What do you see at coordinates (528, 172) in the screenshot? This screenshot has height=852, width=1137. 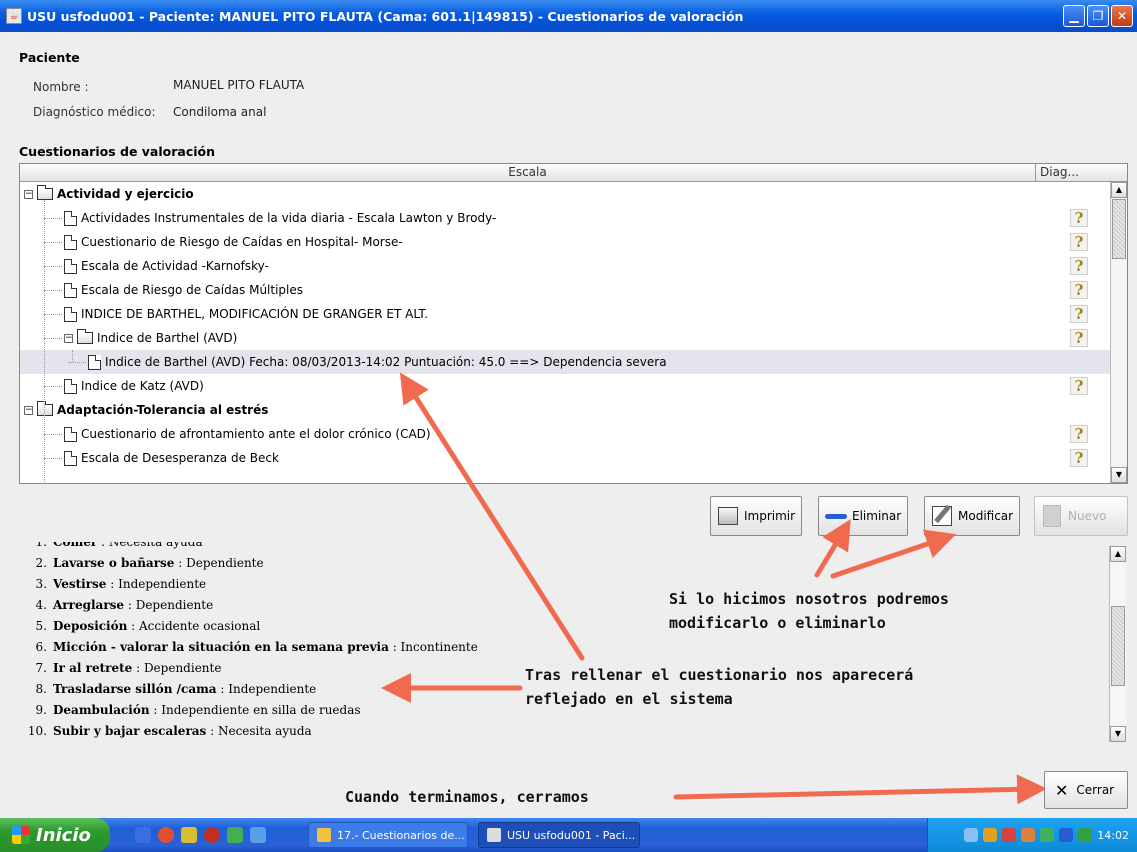 I see `column-header-escala: Escala` at bounding box center [528, 172].